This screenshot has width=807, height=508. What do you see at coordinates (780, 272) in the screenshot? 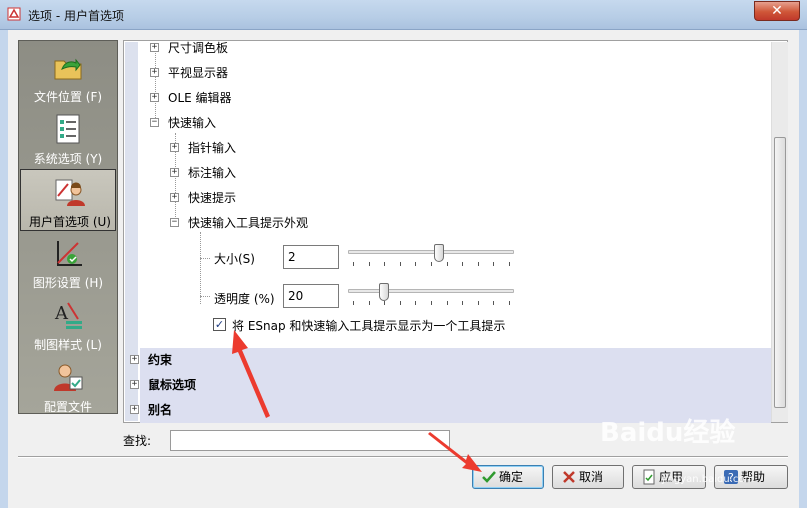
I see `scrollbar-thumb` at bounding box center [780, 272].